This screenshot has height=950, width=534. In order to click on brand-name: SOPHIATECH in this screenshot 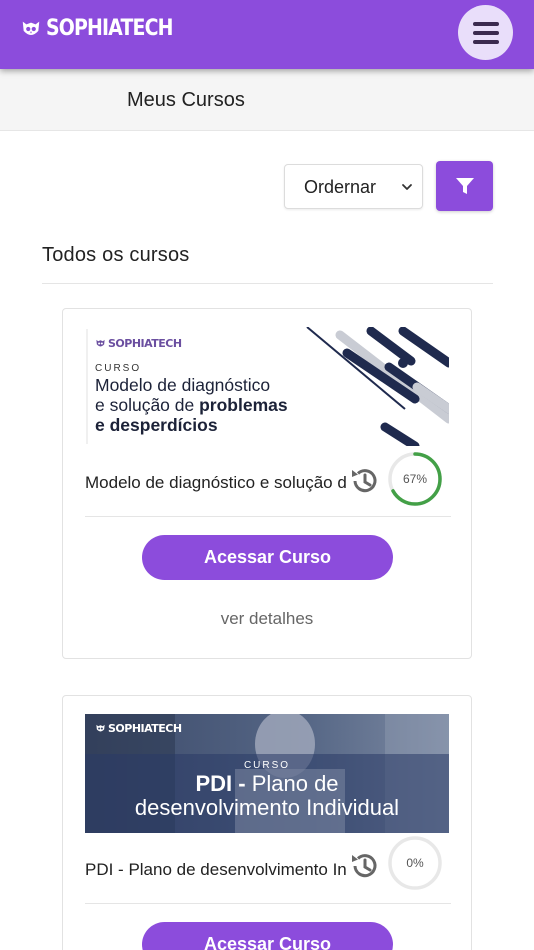, I will do `click(109, 28)`.